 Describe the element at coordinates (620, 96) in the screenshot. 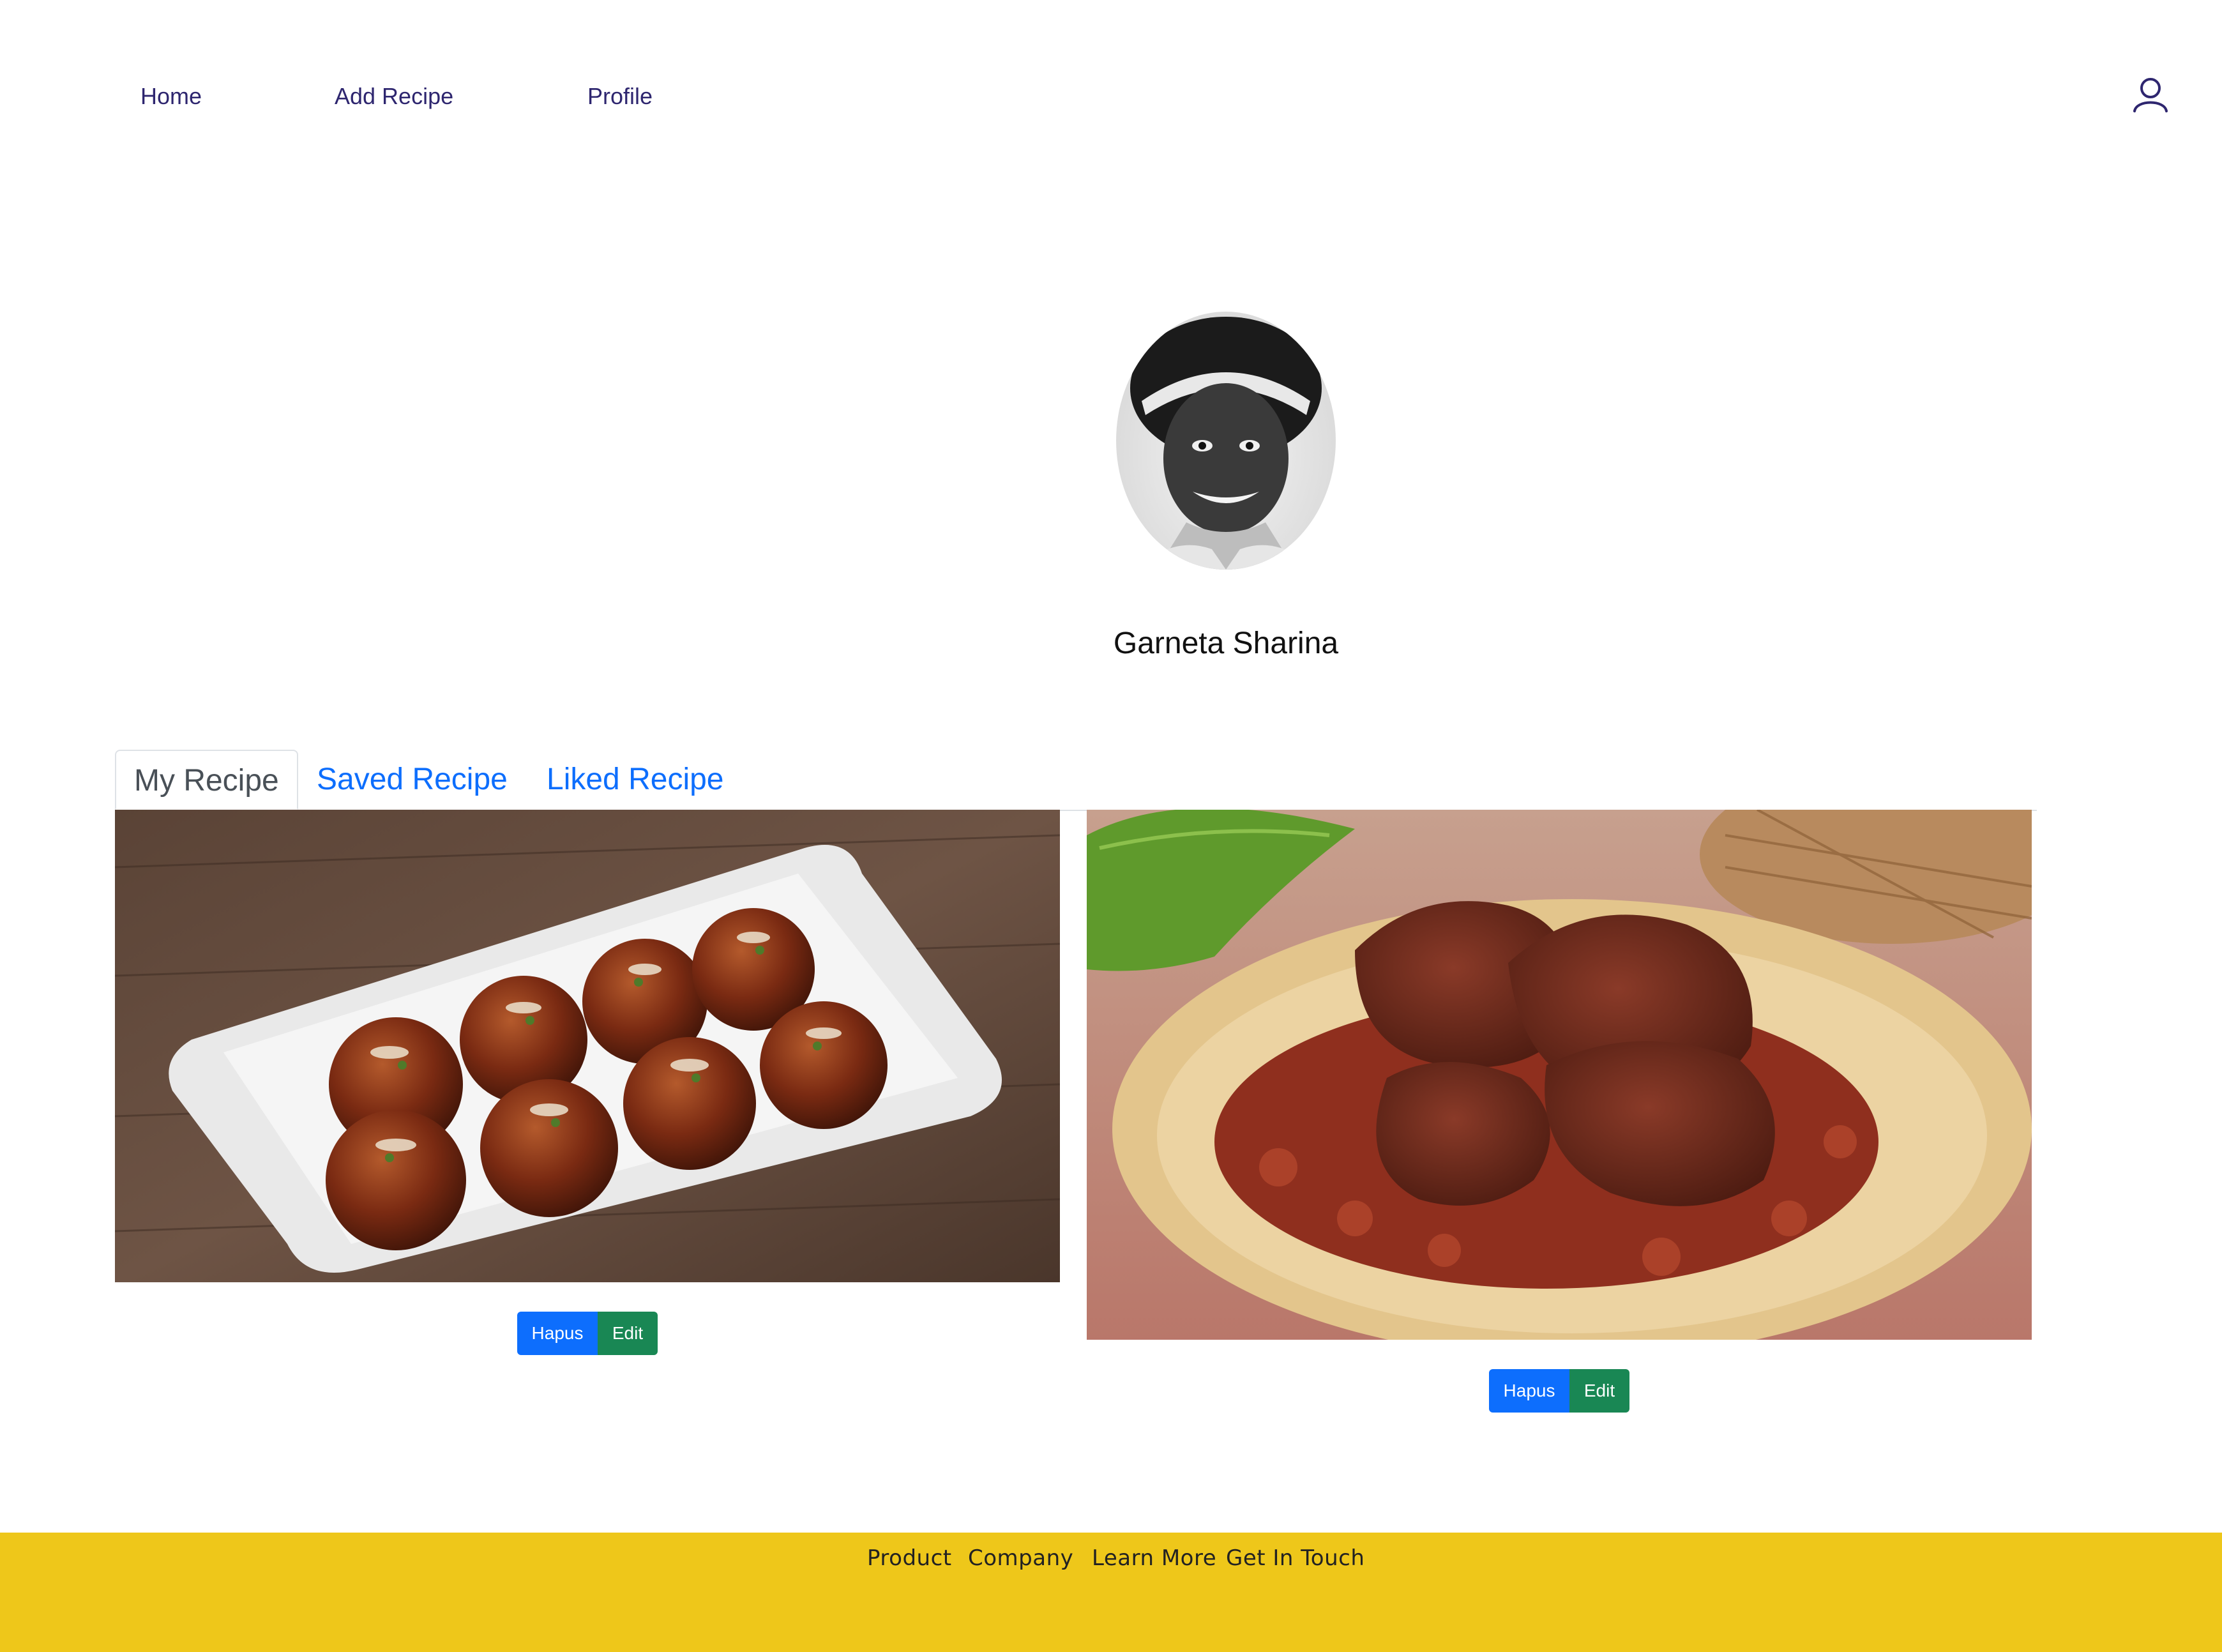

I see `nav-profile-link: Profile` at that location.